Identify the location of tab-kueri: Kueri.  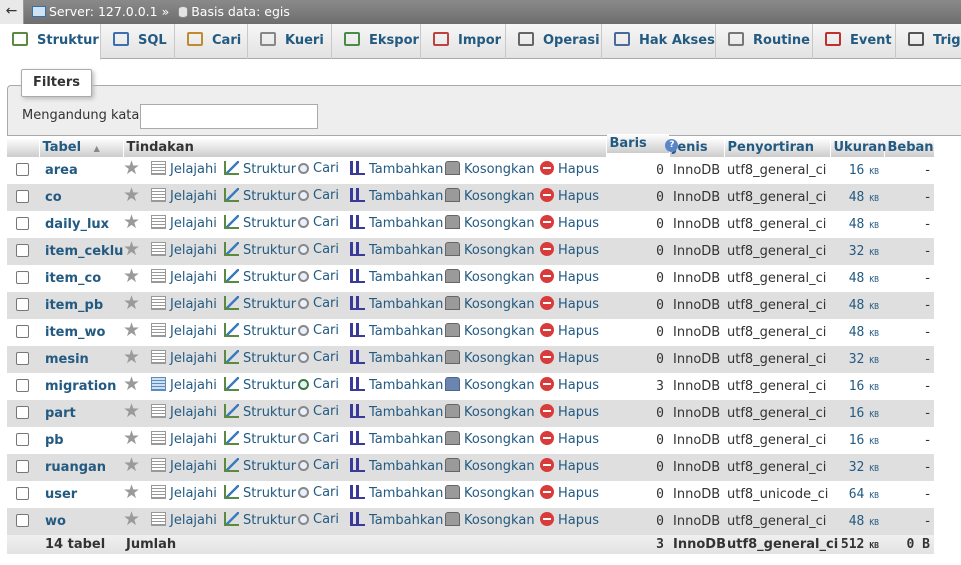
(290, 41).